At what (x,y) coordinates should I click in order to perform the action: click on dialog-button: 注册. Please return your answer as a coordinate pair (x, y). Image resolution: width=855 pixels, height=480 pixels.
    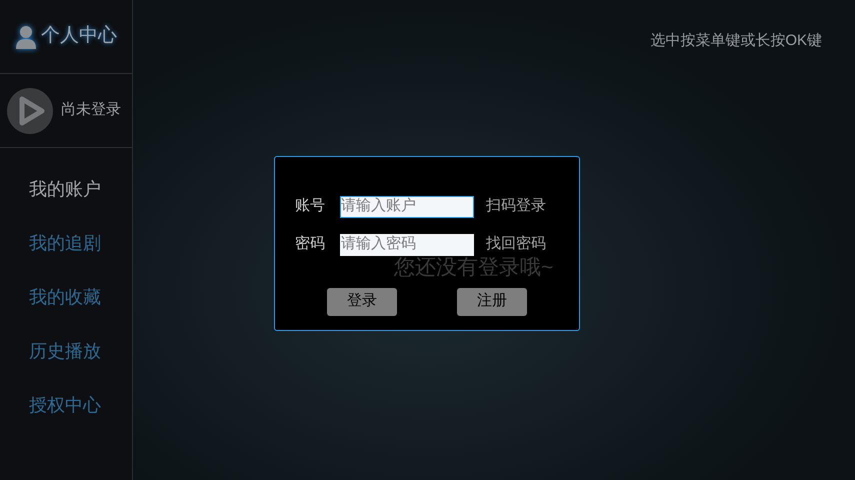
    Looking at the image, I should click on (492, 302).